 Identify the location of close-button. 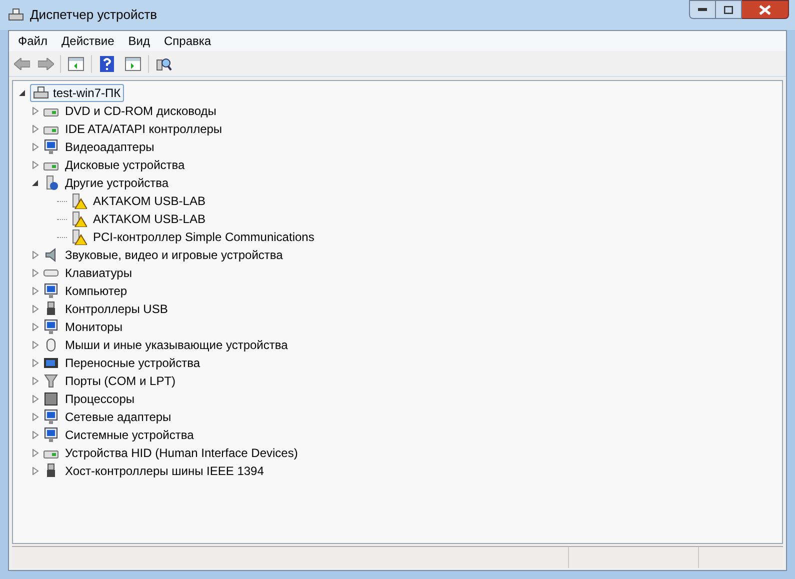
(765, 9).